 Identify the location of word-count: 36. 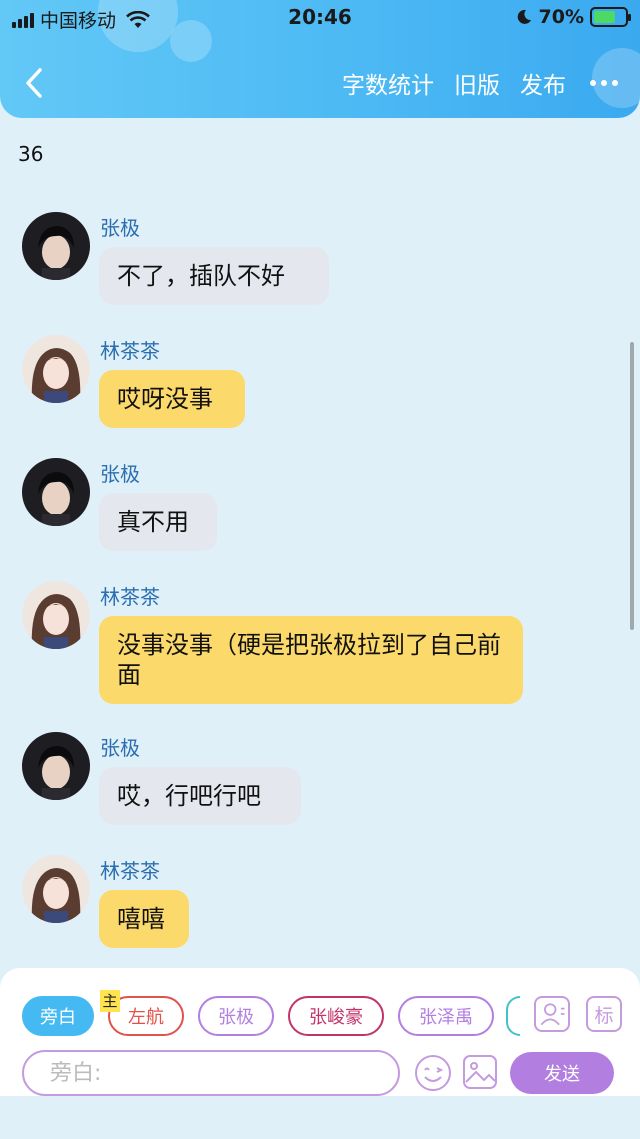
(31, 154).